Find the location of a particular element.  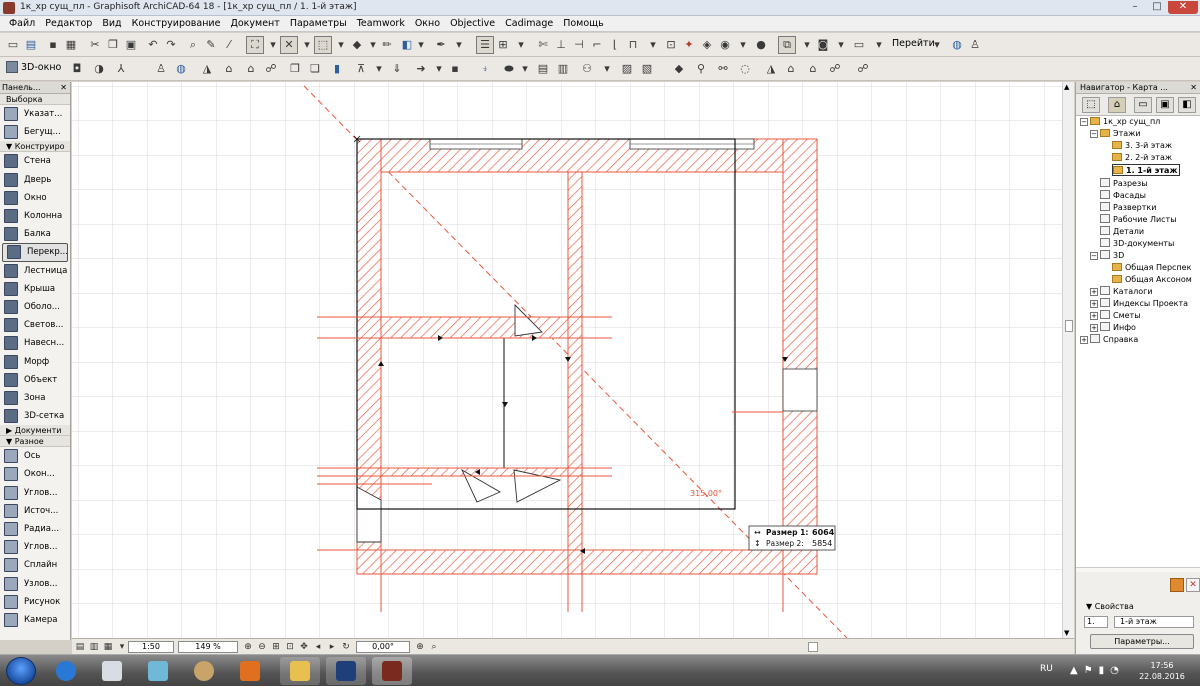

gravity-icon: ◆ is located at coordinates (357, 45).